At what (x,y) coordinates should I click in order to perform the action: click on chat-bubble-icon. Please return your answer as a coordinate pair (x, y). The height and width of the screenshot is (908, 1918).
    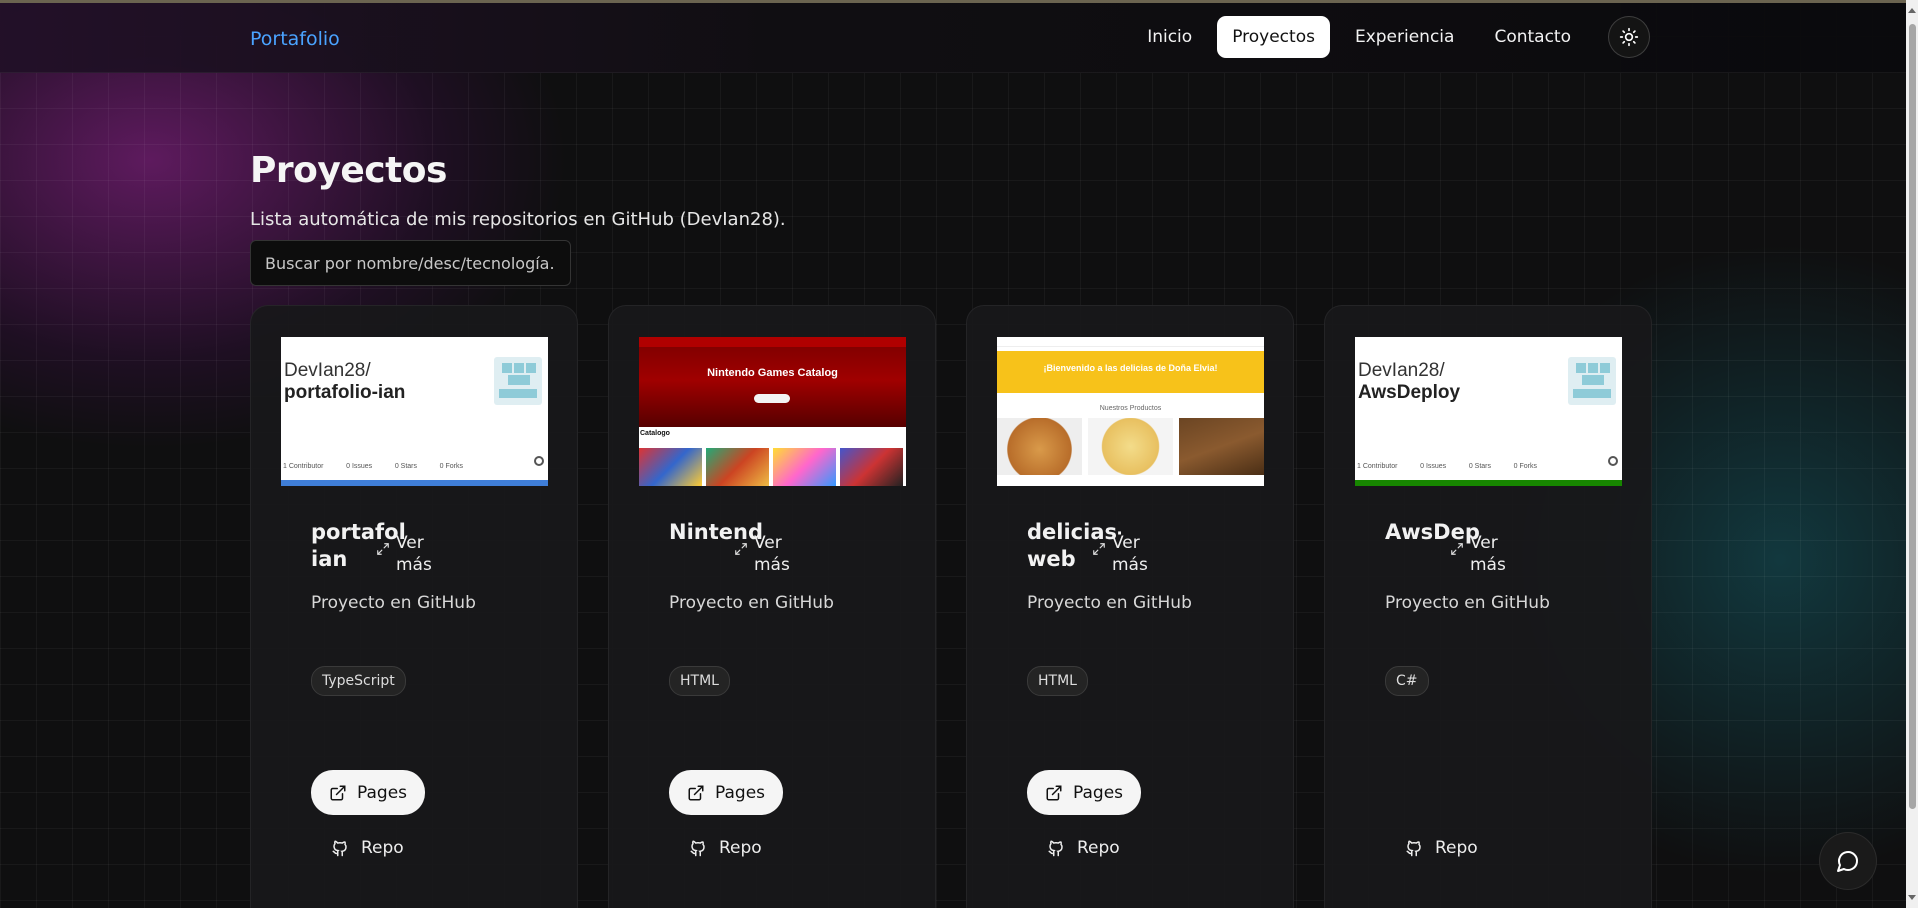
    Looking at the image, I should click on (1847, 861).